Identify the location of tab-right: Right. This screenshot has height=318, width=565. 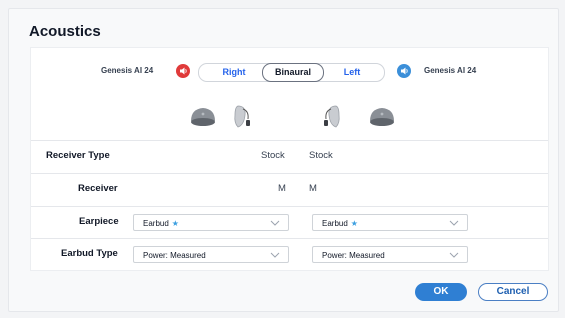
(234, 72).